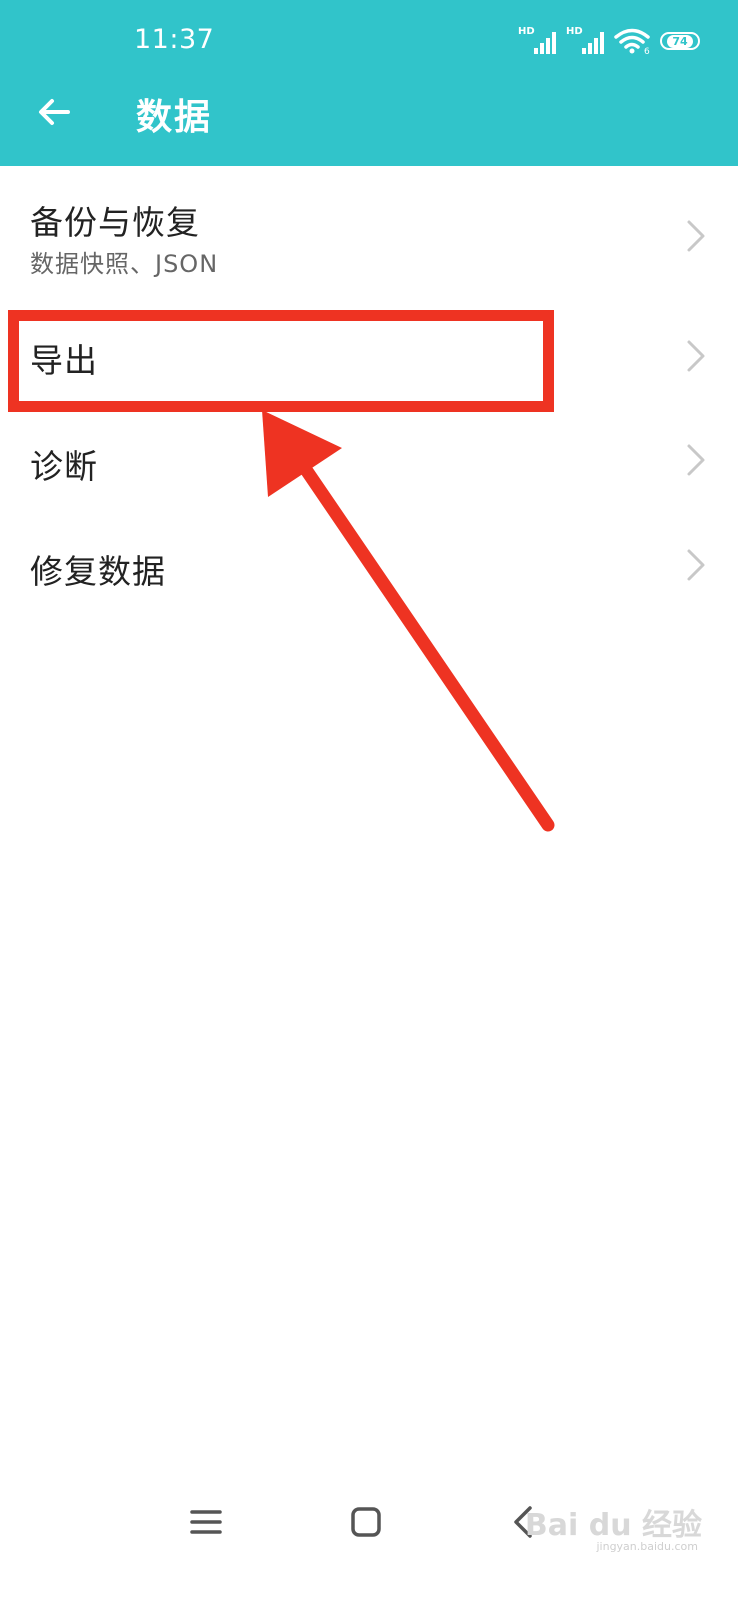 The height and width of the screenshot is (1600, 738). I want to click on menu-icon, so click(206, 1522).